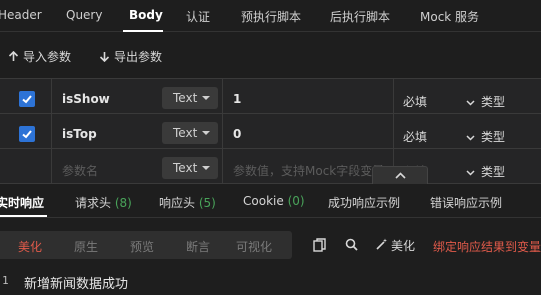 Image resolution: width=541 pixels, height=295 pixels. I want to click on param-name-input: isTop, so click(79, 134).